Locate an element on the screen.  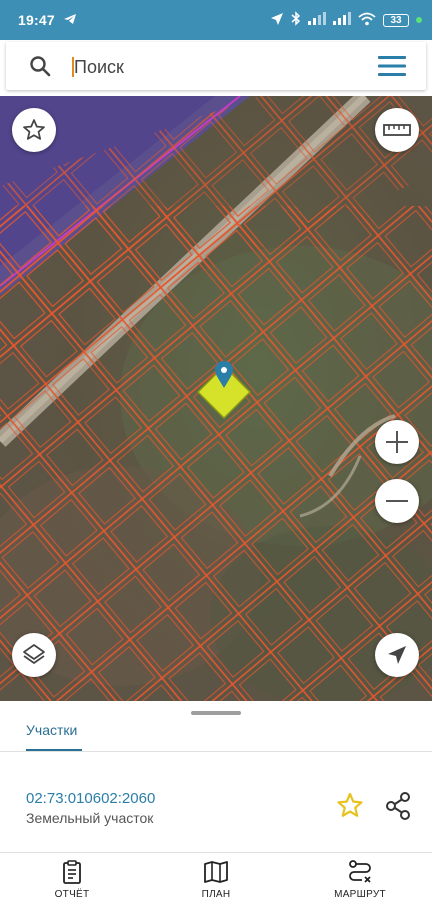
zoom-in-button is located at coordinates (397, 442).